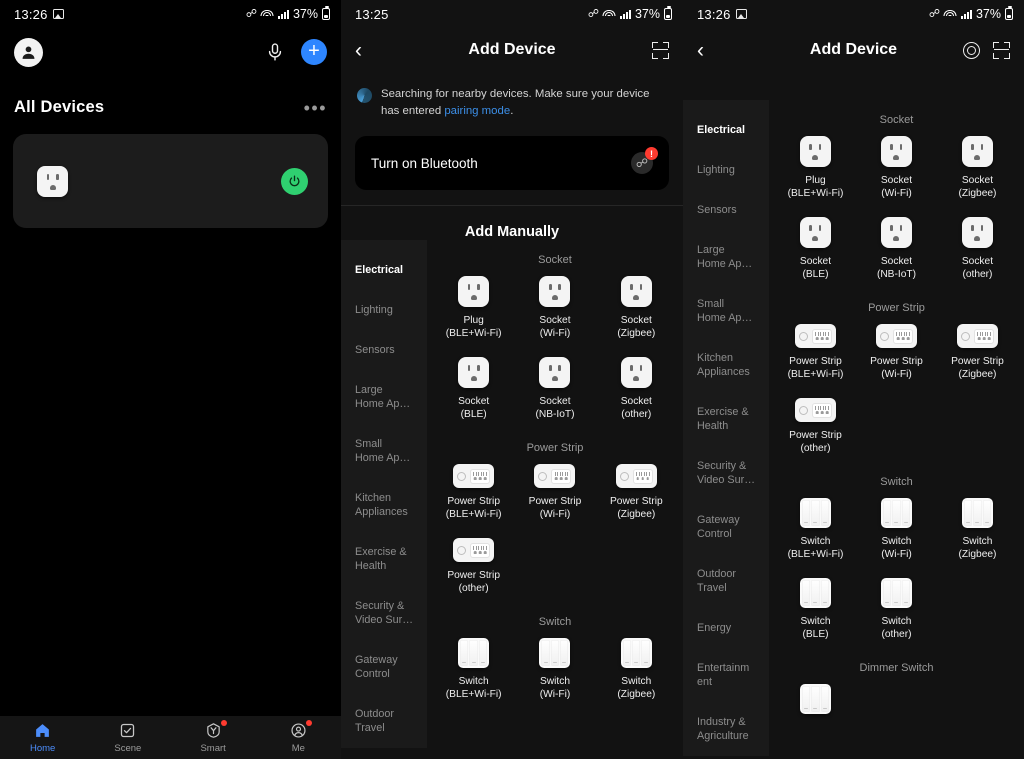  I want to click on sidebar-item-entertainm-ent: Entertainm ent, so click(726, 675).